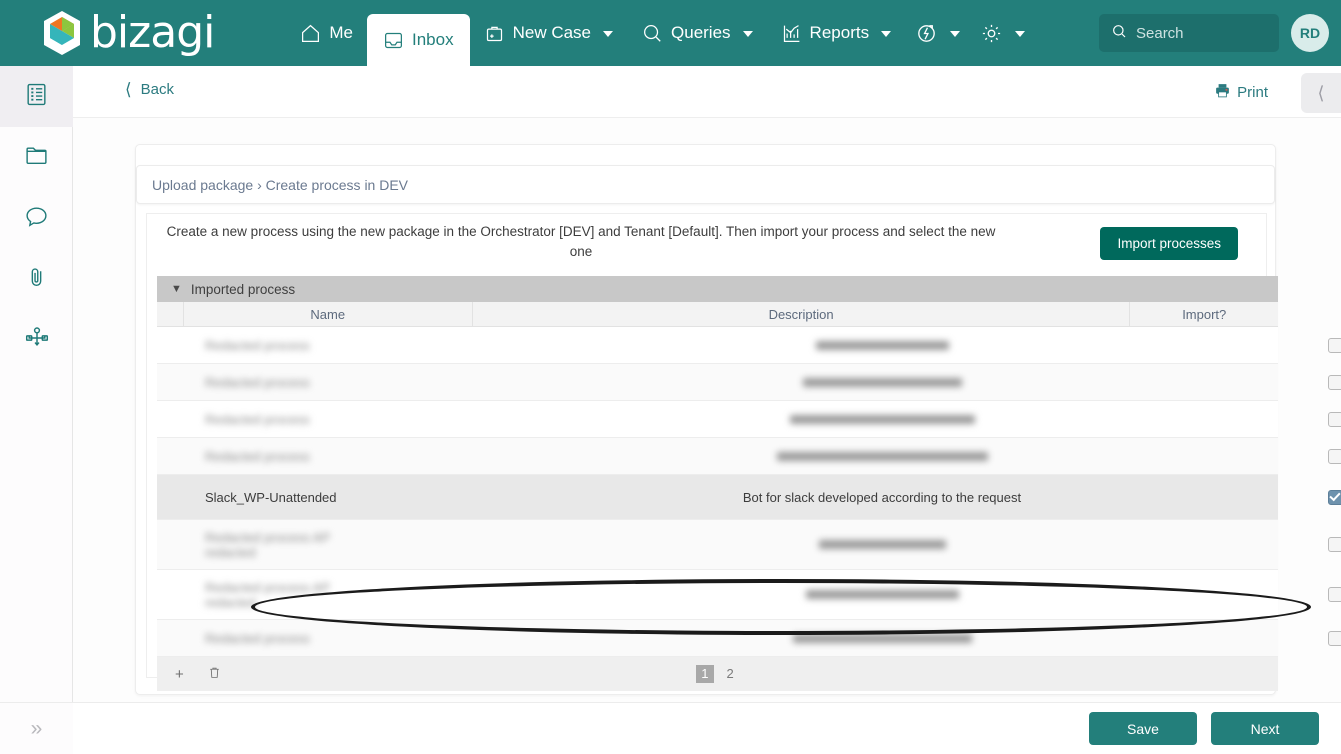 This screenshot has width=1341, height=754. What do you see at coordinates (1169, 243) in the screenshot?
I see `import-processes-button: Import processes` at bounding box center [1169, 243].